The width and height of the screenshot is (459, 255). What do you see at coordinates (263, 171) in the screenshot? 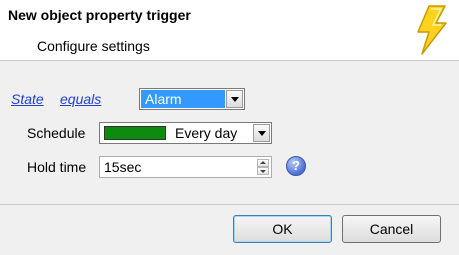
I see `spin-down-icon` at bounding box center [263, 171].